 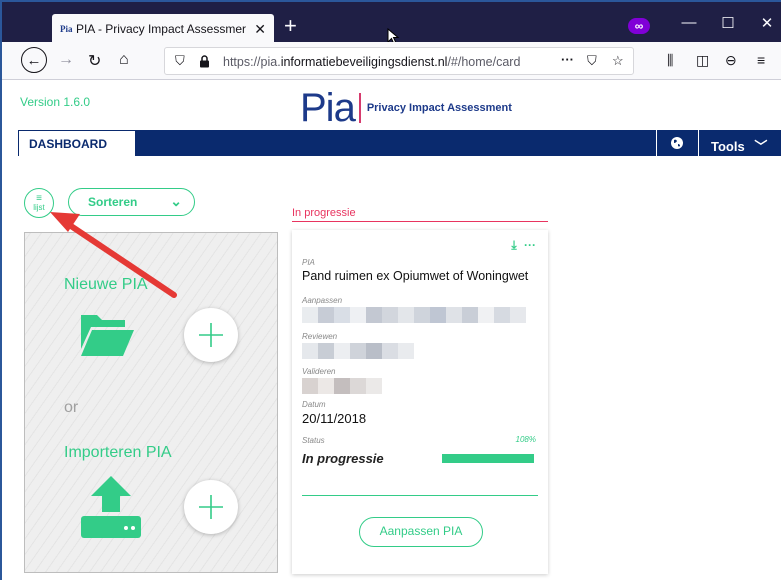 What do you see at coordinates (107, 335) in the screenshot?
I see `folder-open-icon` at bounding box center [107, 335].